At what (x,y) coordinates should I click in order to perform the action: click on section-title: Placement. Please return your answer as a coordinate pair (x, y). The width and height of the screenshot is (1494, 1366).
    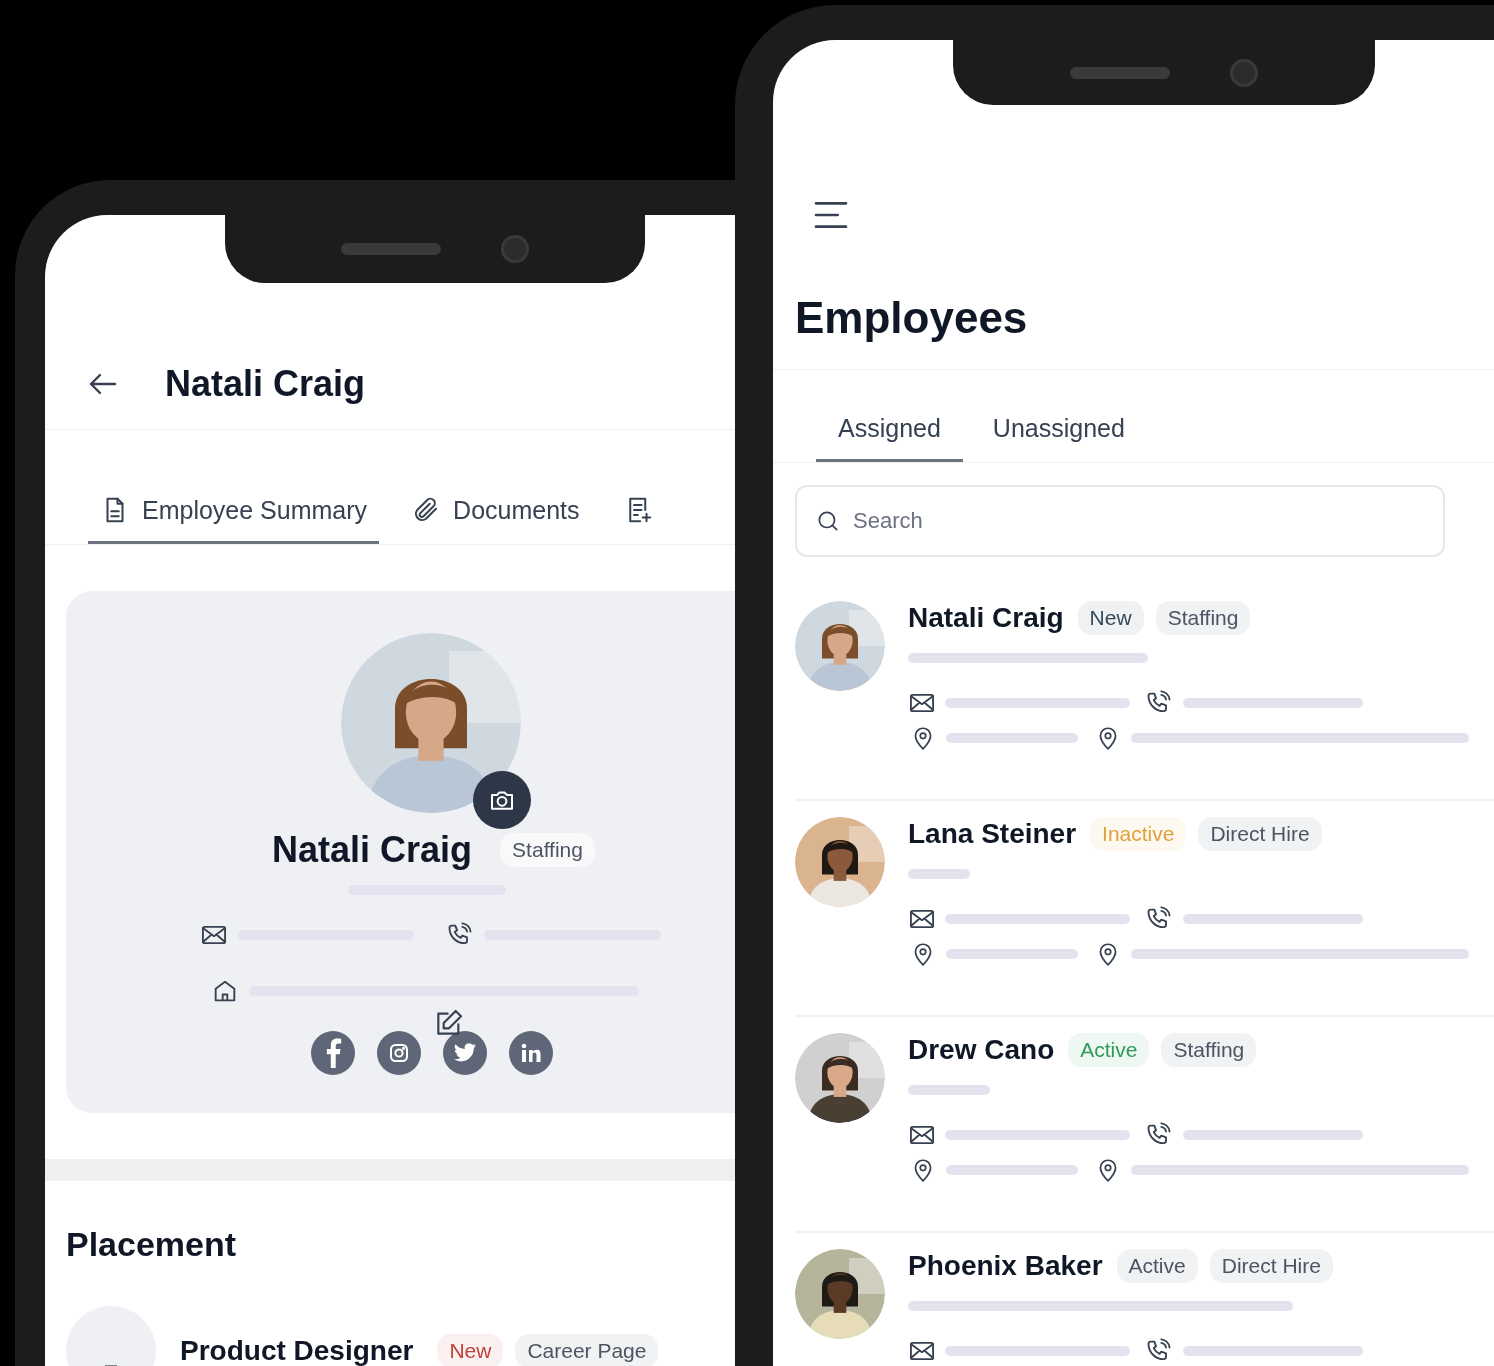
    Looking at the image, I should click on (151, 1244).